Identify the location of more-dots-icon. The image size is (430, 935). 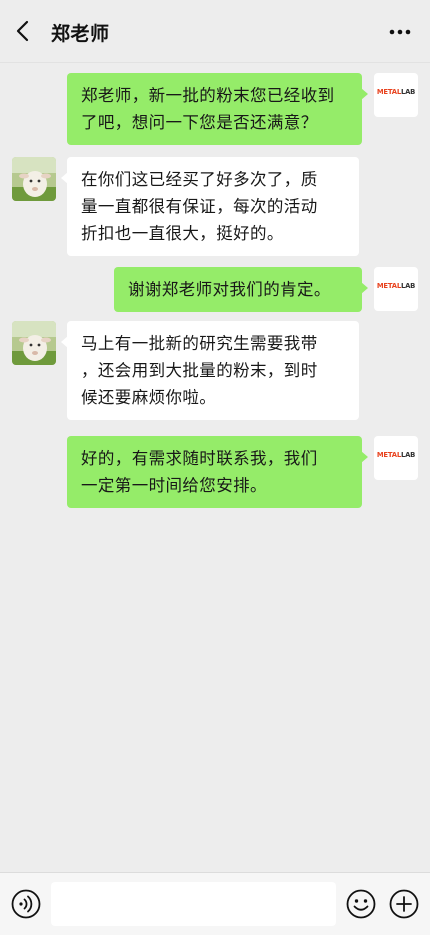
(400, 32).